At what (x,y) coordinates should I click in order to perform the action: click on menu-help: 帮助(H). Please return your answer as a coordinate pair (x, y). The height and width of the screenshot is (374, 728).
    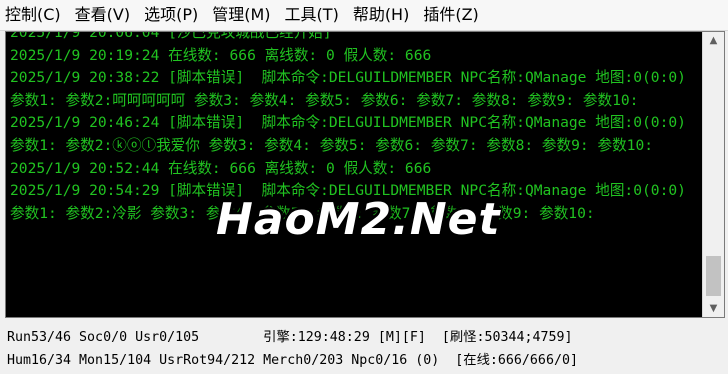
    Looking at the image, I should click on (381, 15).